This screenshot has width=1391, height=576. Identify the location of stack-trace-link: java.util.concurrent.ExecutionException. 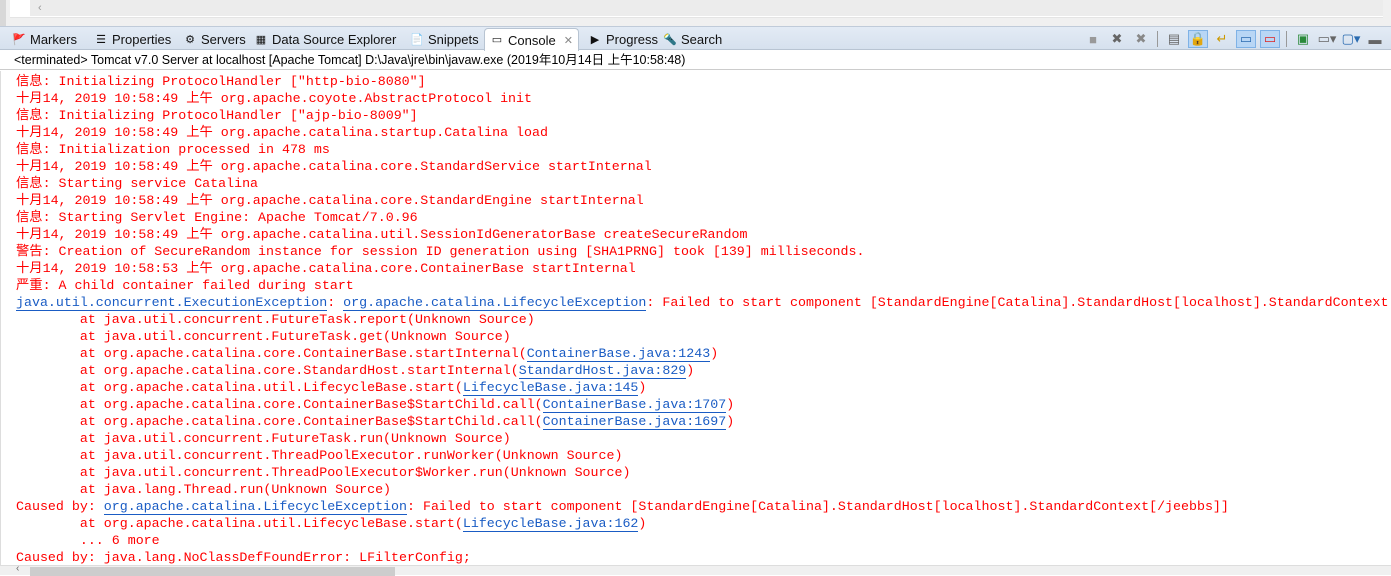
(172, 303).